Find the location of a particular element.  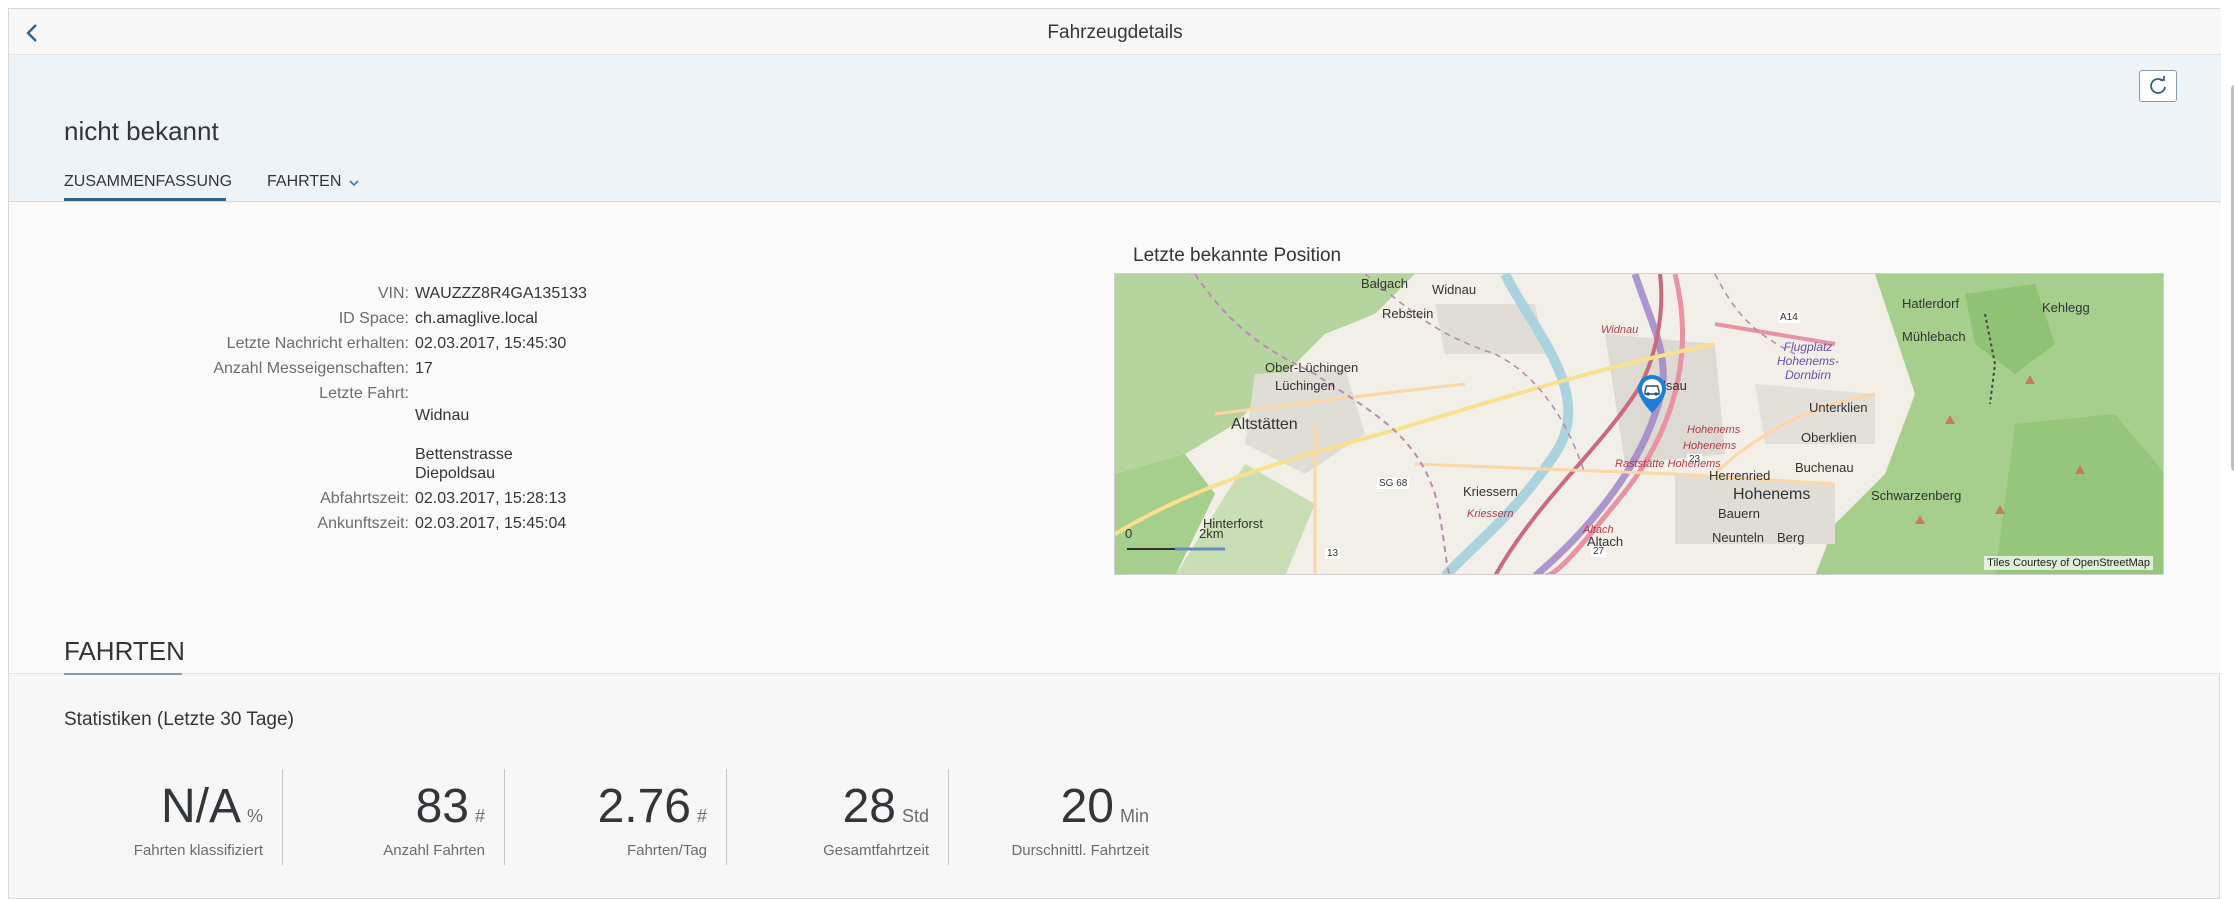

kpi-unit: Std is located at coordinates (915, 816).